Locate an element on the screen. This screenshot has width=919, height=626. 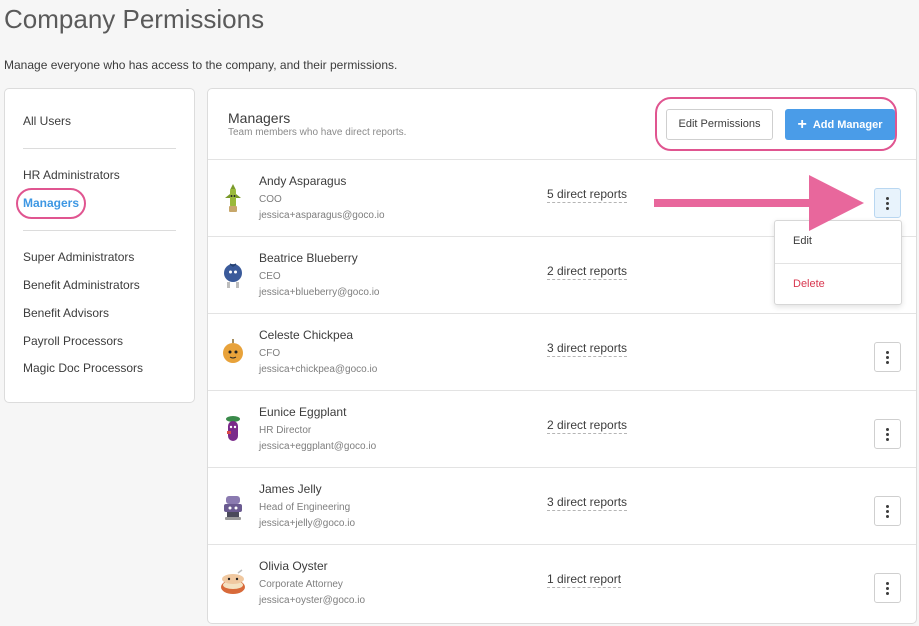
sidebar-item-managers: Managers is located at coordinates (51, 203).